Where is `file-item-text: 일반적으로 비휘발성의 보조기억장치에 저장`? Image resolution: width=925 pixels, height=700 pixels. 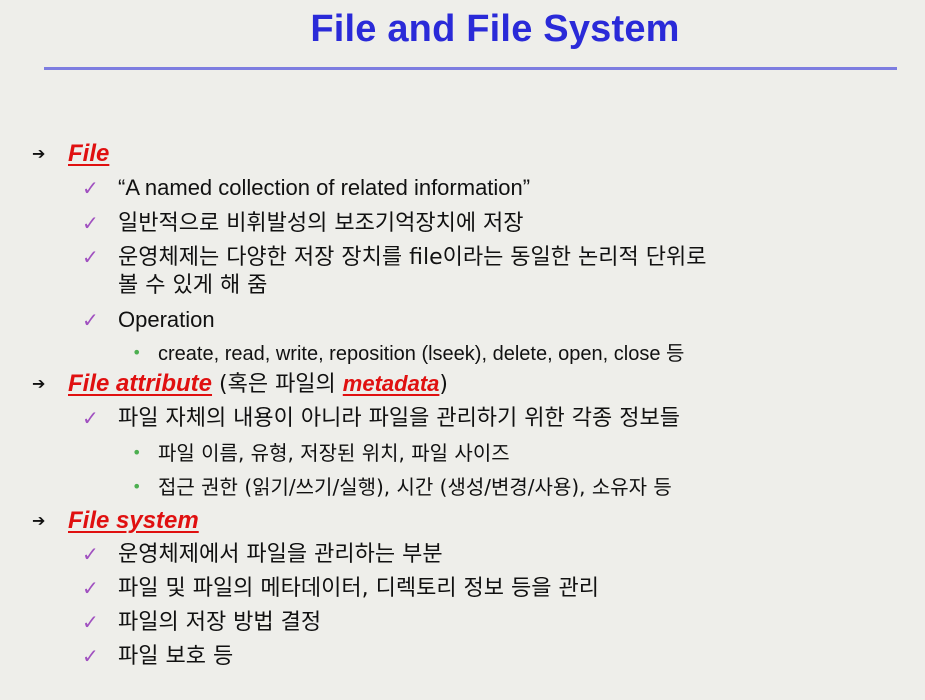 file-item-text: 일반적으로 비휘발성의 보조기억장치에 저장 is located at coordinates (321, 223).